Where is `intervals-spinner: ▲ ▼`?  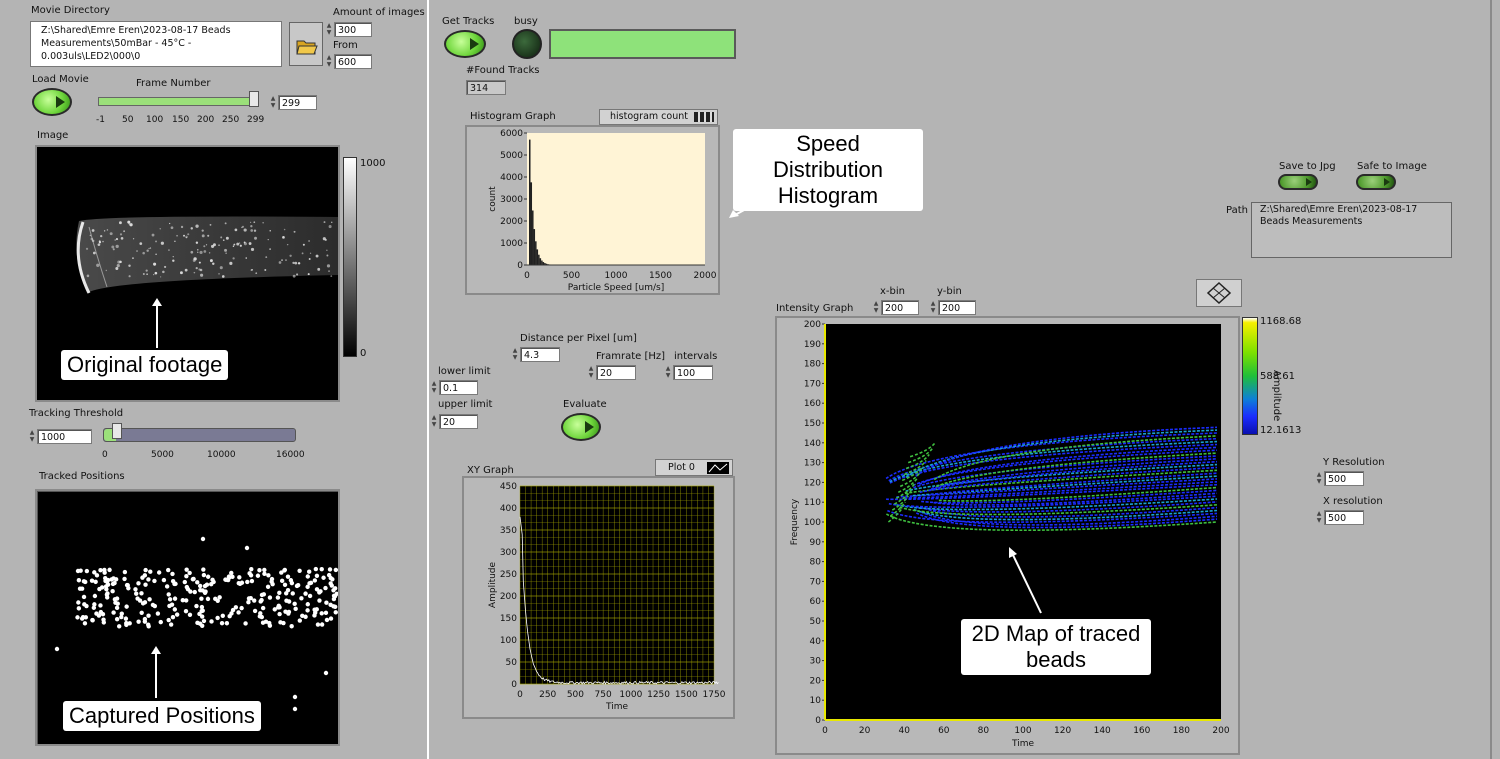 intervals-spinner: ▲ ▼ is located at coordinates (668, 372).